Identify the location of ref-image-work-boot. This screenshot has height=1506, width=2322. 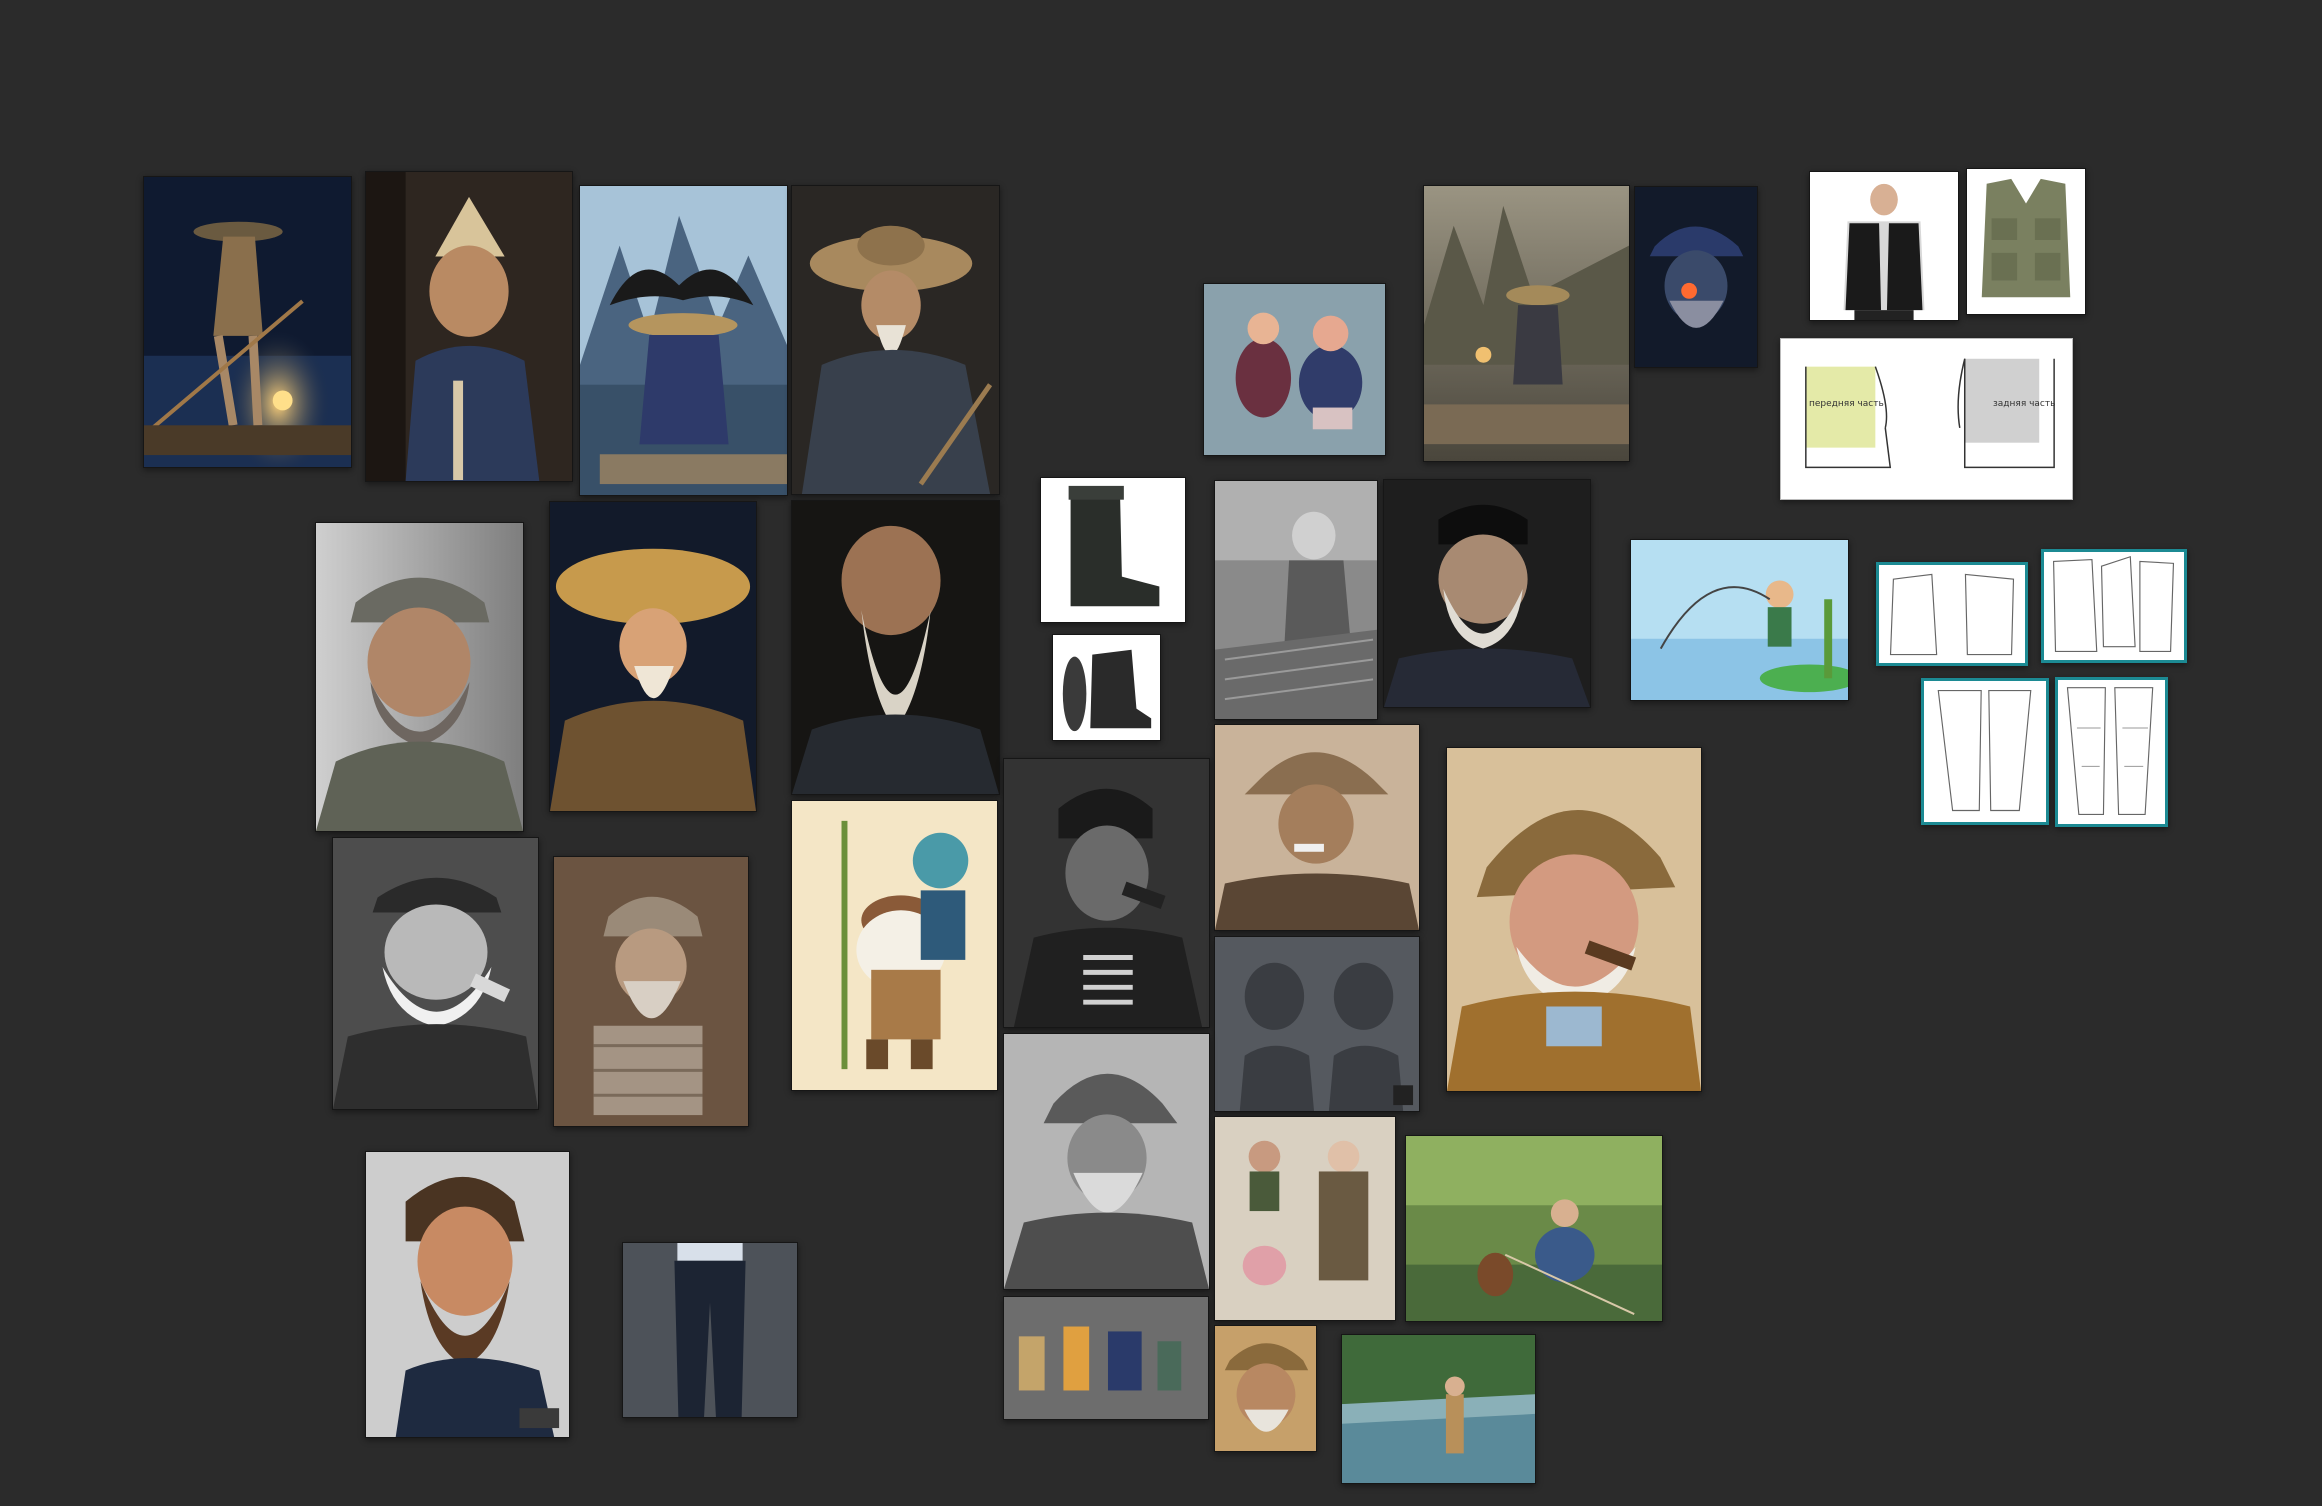
(1106, 687).